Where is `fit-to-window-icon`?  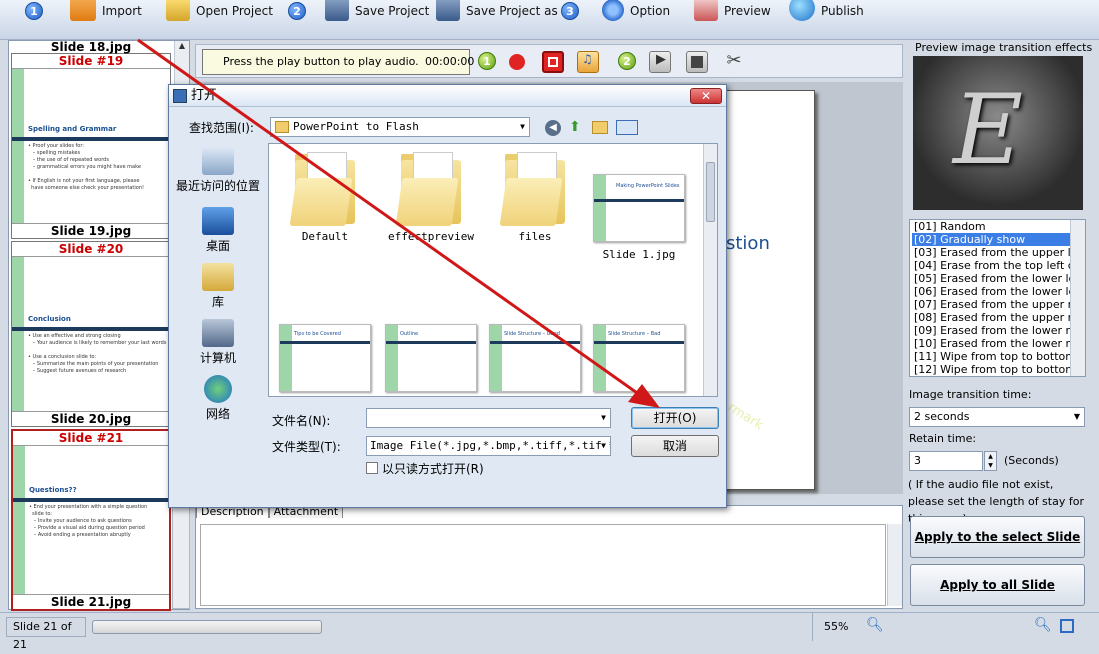 fit-to-window-icon is located at coordinates (1067, 626).